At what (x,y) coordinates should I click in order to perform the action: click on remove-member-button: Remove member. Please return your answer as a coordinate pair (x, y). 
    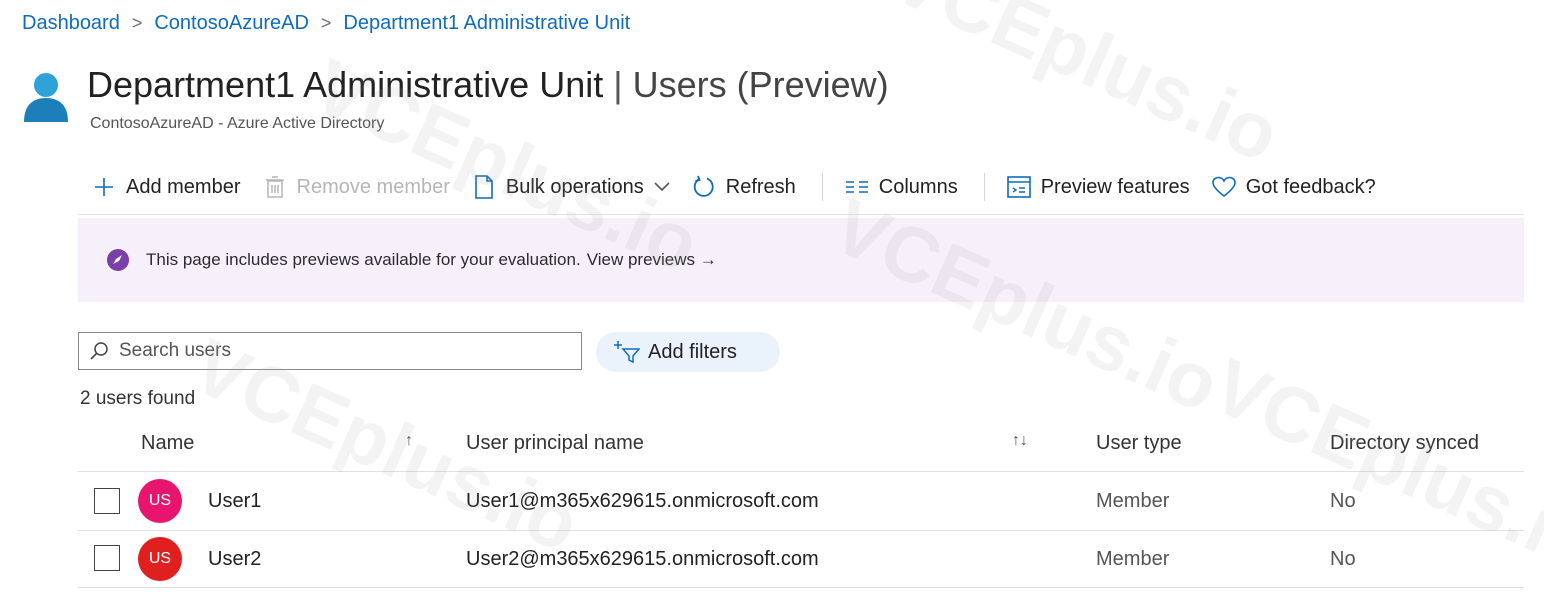
    Looking at the image, I should click on (356, 187).